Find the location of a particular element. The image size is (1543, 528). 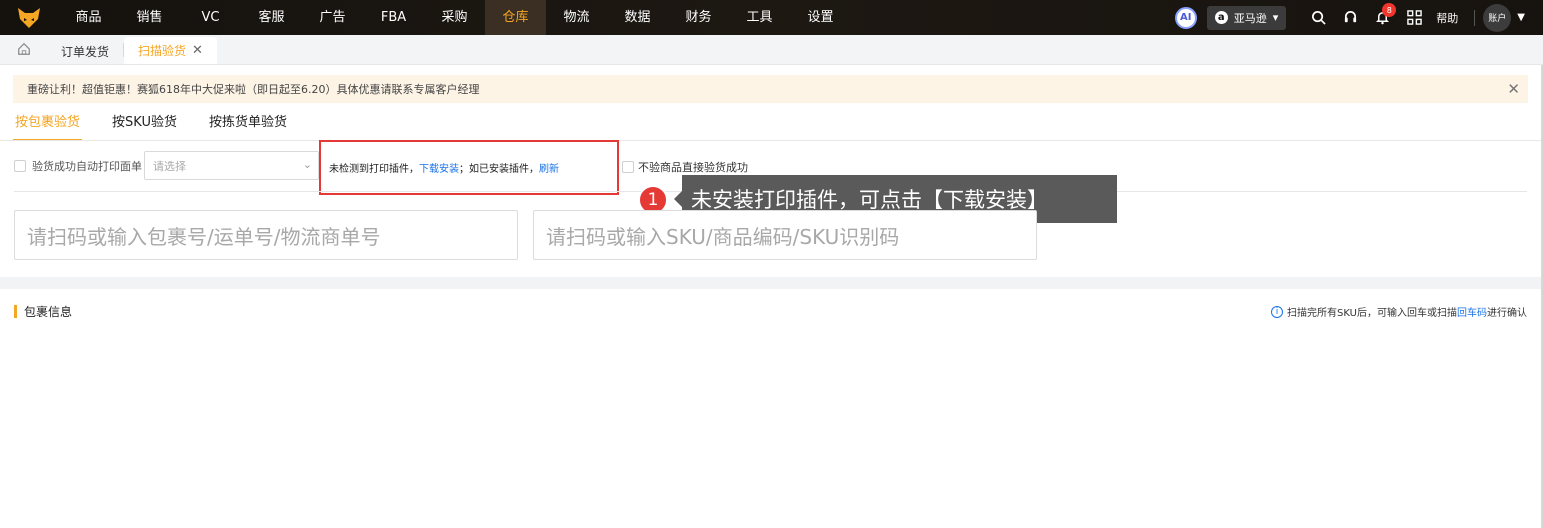

home-icon is located at coordinates (23, 48).